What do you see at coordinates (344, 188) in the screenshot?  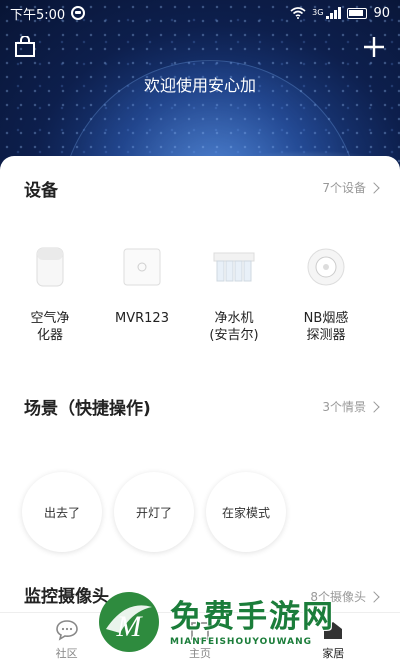 I see `devices-count: 7个设备` at bounding box center [344, 188].